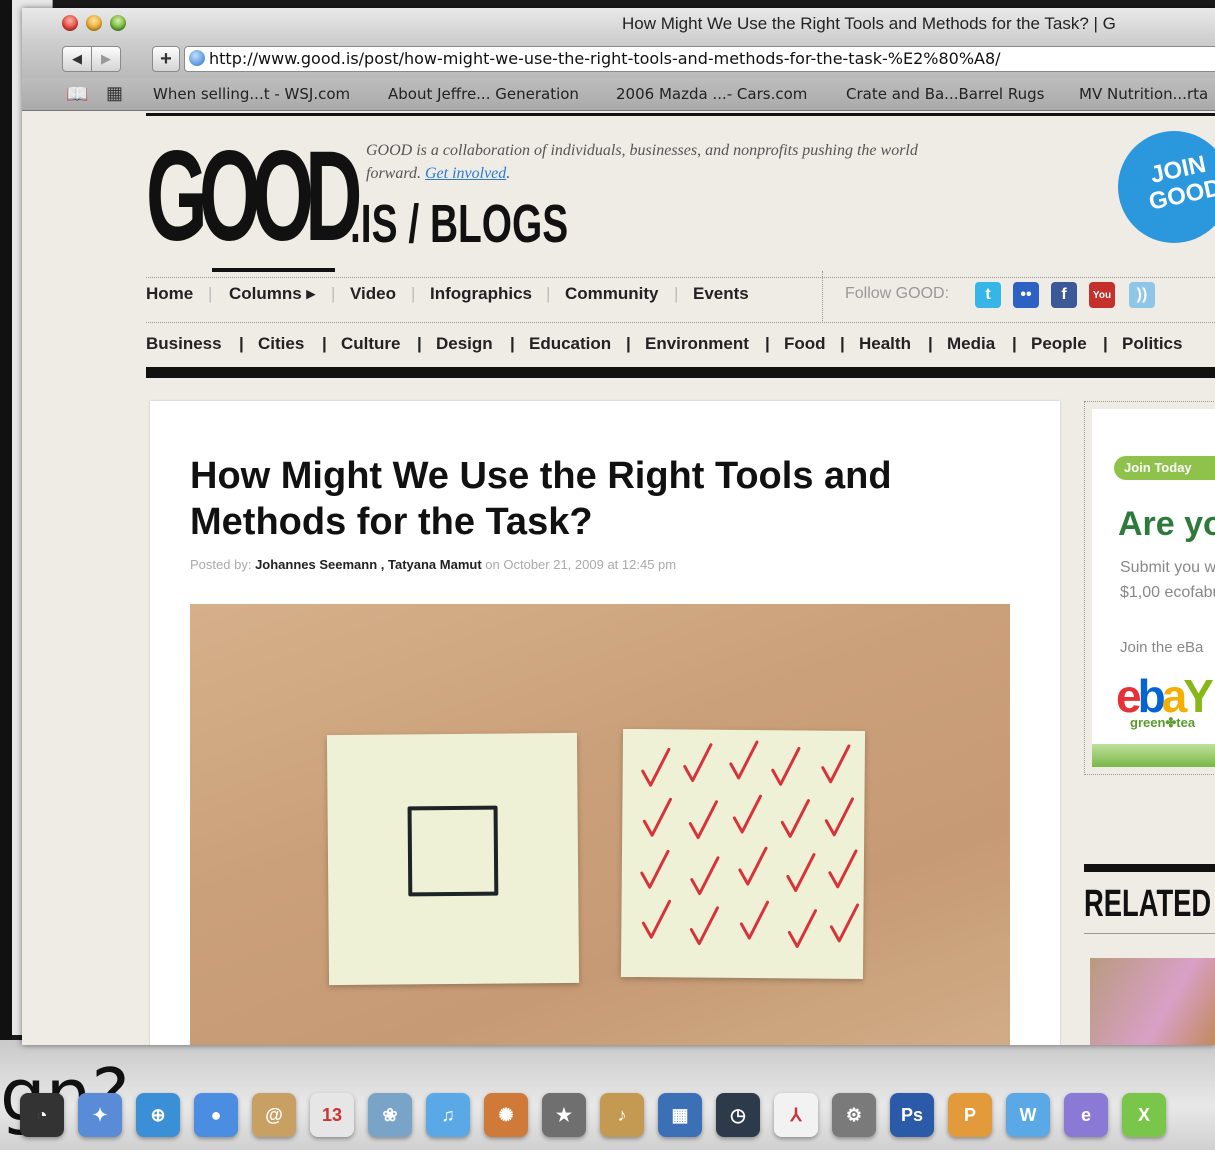  I want to click on related-divider, so click(1149, 933).